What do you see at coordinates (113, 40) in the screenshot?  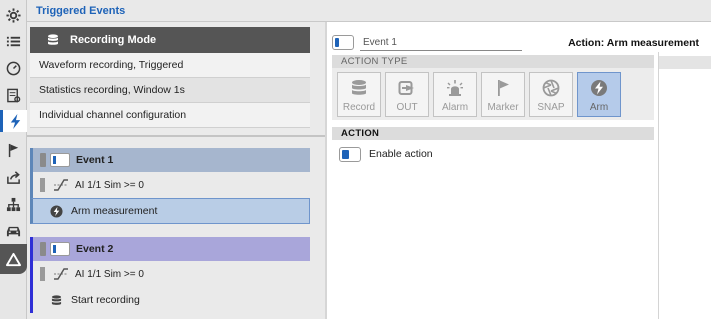 I see `recording-mode-label: Recording Mode` at bounding box center [113, 40].